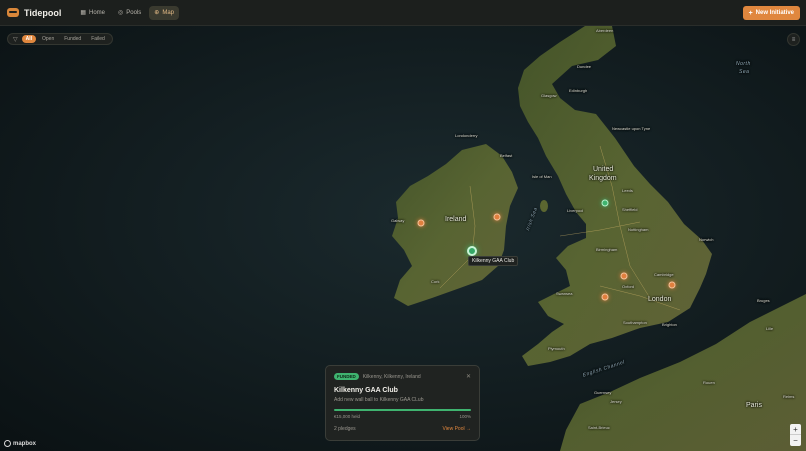 This screenshot has width=806, height=451. Describe the element at coordinates (83, 13) in the screenshot. I see `home-icon: ▦` at that location.